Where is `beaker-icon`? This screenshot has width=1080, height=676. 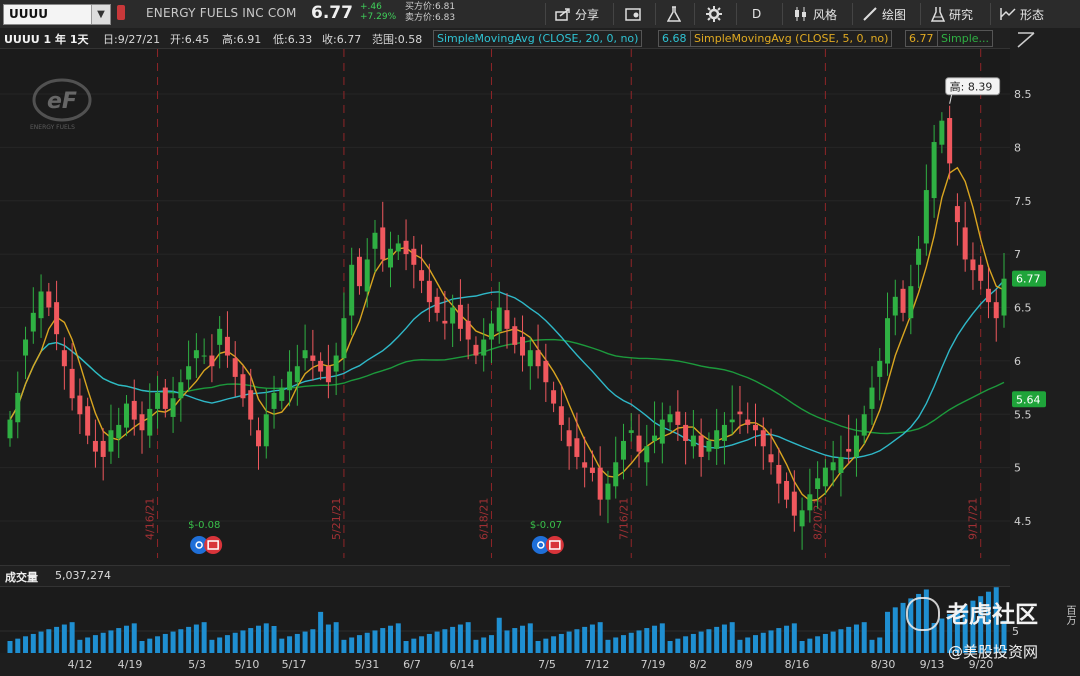 beaker-icon is located at coordinates (938, 14).